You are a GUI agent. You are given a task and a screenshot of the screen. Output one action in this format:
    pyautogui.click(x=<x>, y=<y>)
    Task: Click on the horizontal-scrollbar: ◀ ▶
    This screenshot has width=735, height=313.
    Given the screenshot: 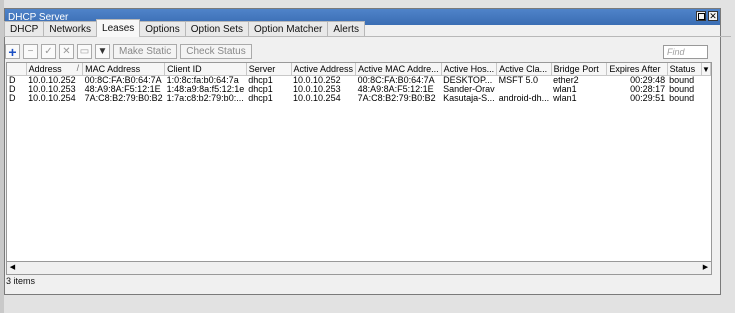 What is the action you would take?
    pyautogui.click(x=359, y=268)
    